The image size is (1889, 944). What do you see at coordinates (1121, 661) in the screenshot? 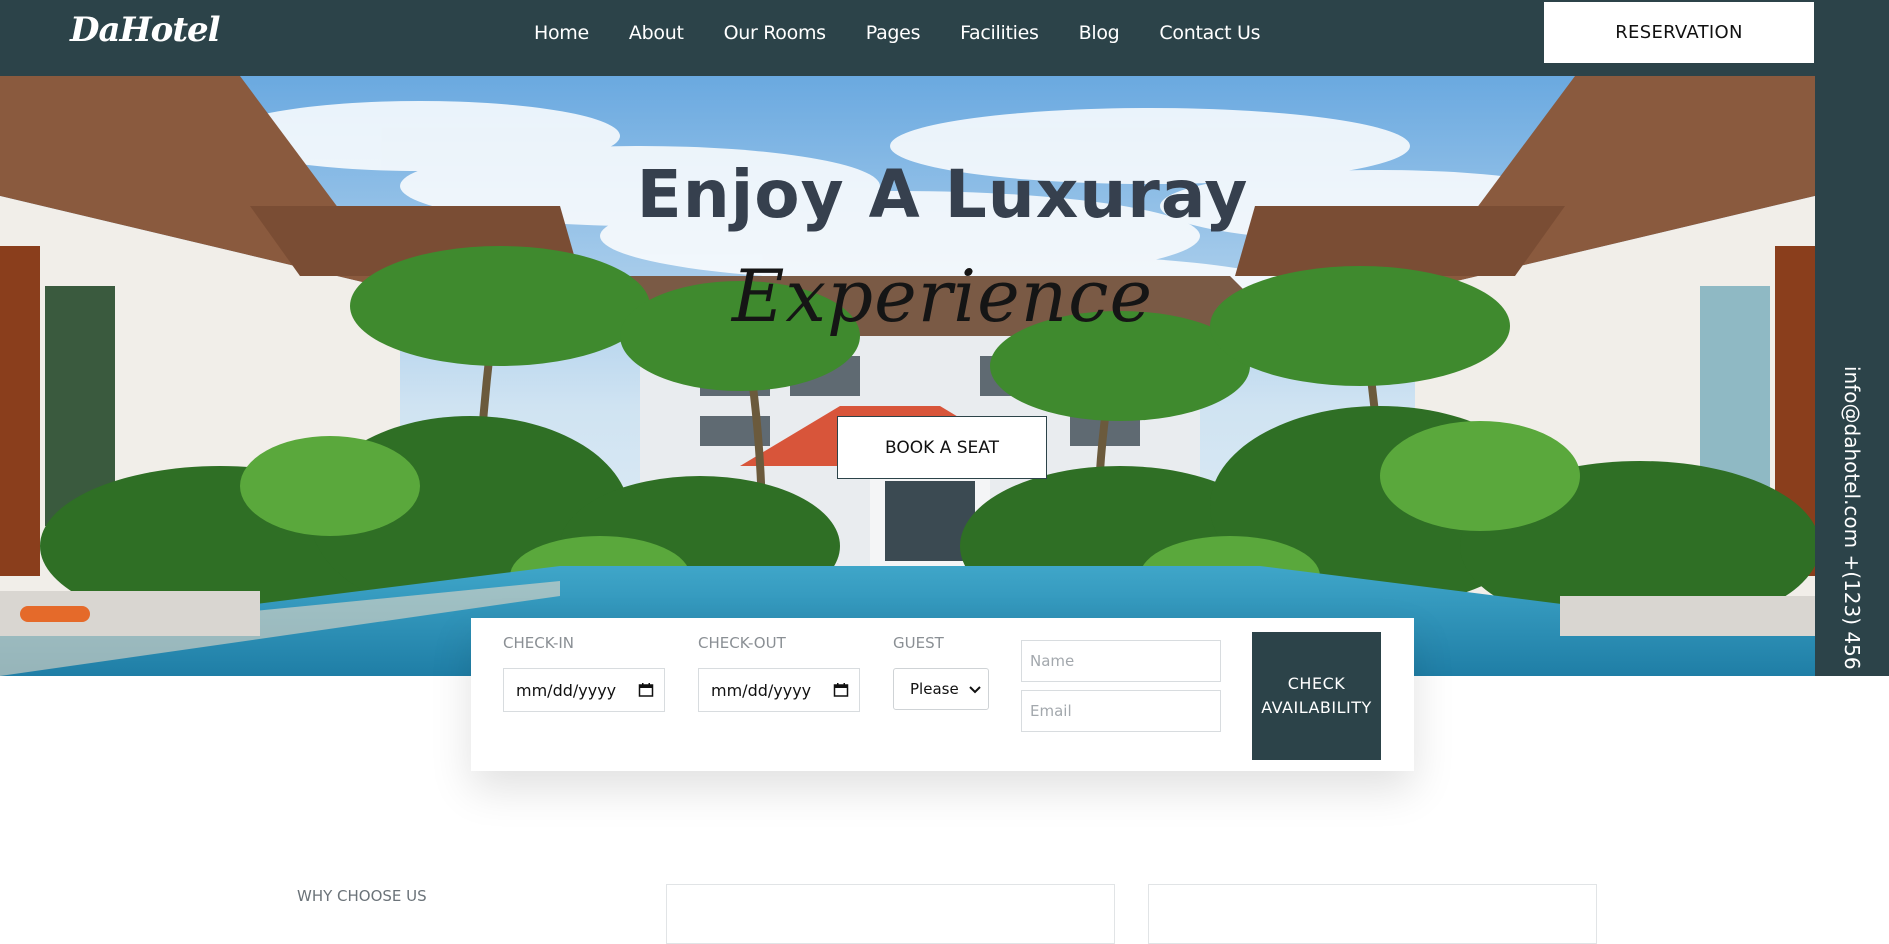
I see `name-input: Name` at bounding box center [1121, 661].